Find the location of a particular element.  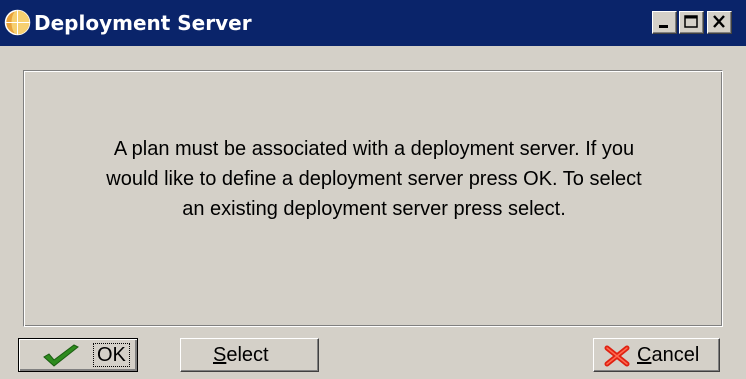

close-button is located at coordinates (719, 22).